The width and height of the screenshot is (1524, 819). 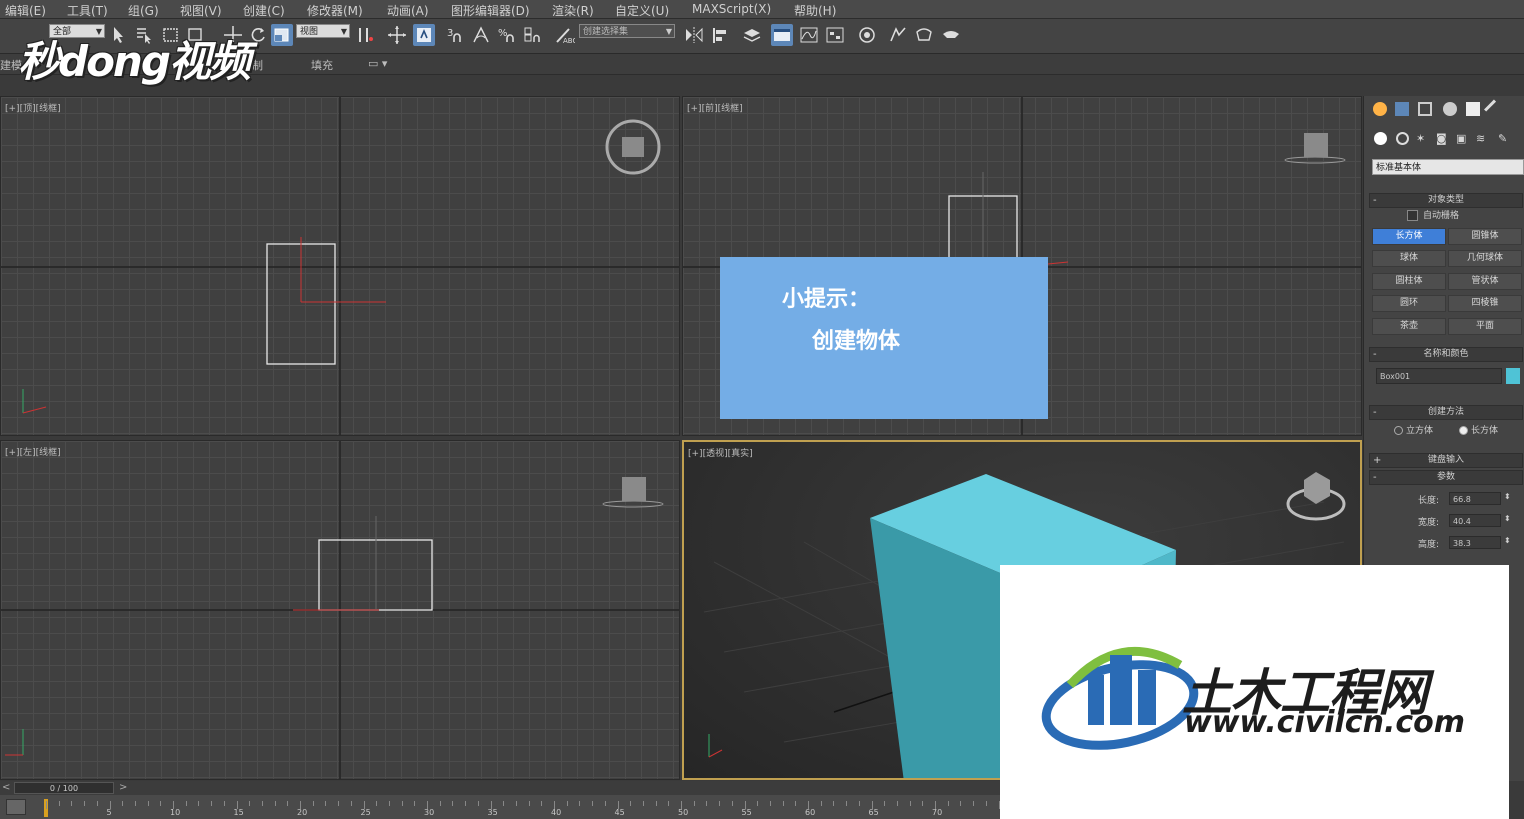 I want to click on menu-views: 视图(V), so click(x=201, y=10).